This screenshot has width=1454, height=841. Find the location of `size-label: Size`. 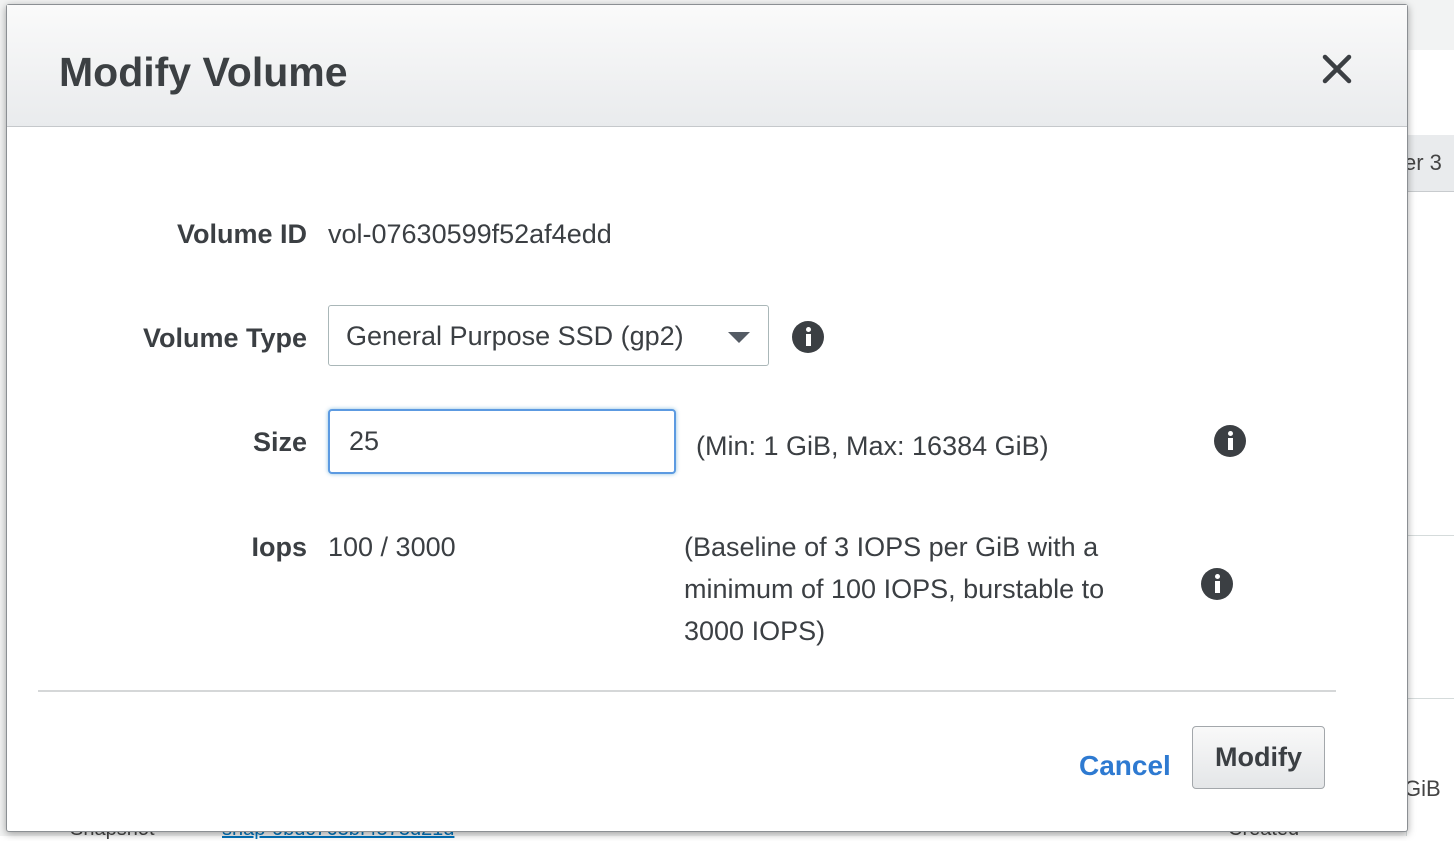

size-label: Size is located at coordinates (279, 442).